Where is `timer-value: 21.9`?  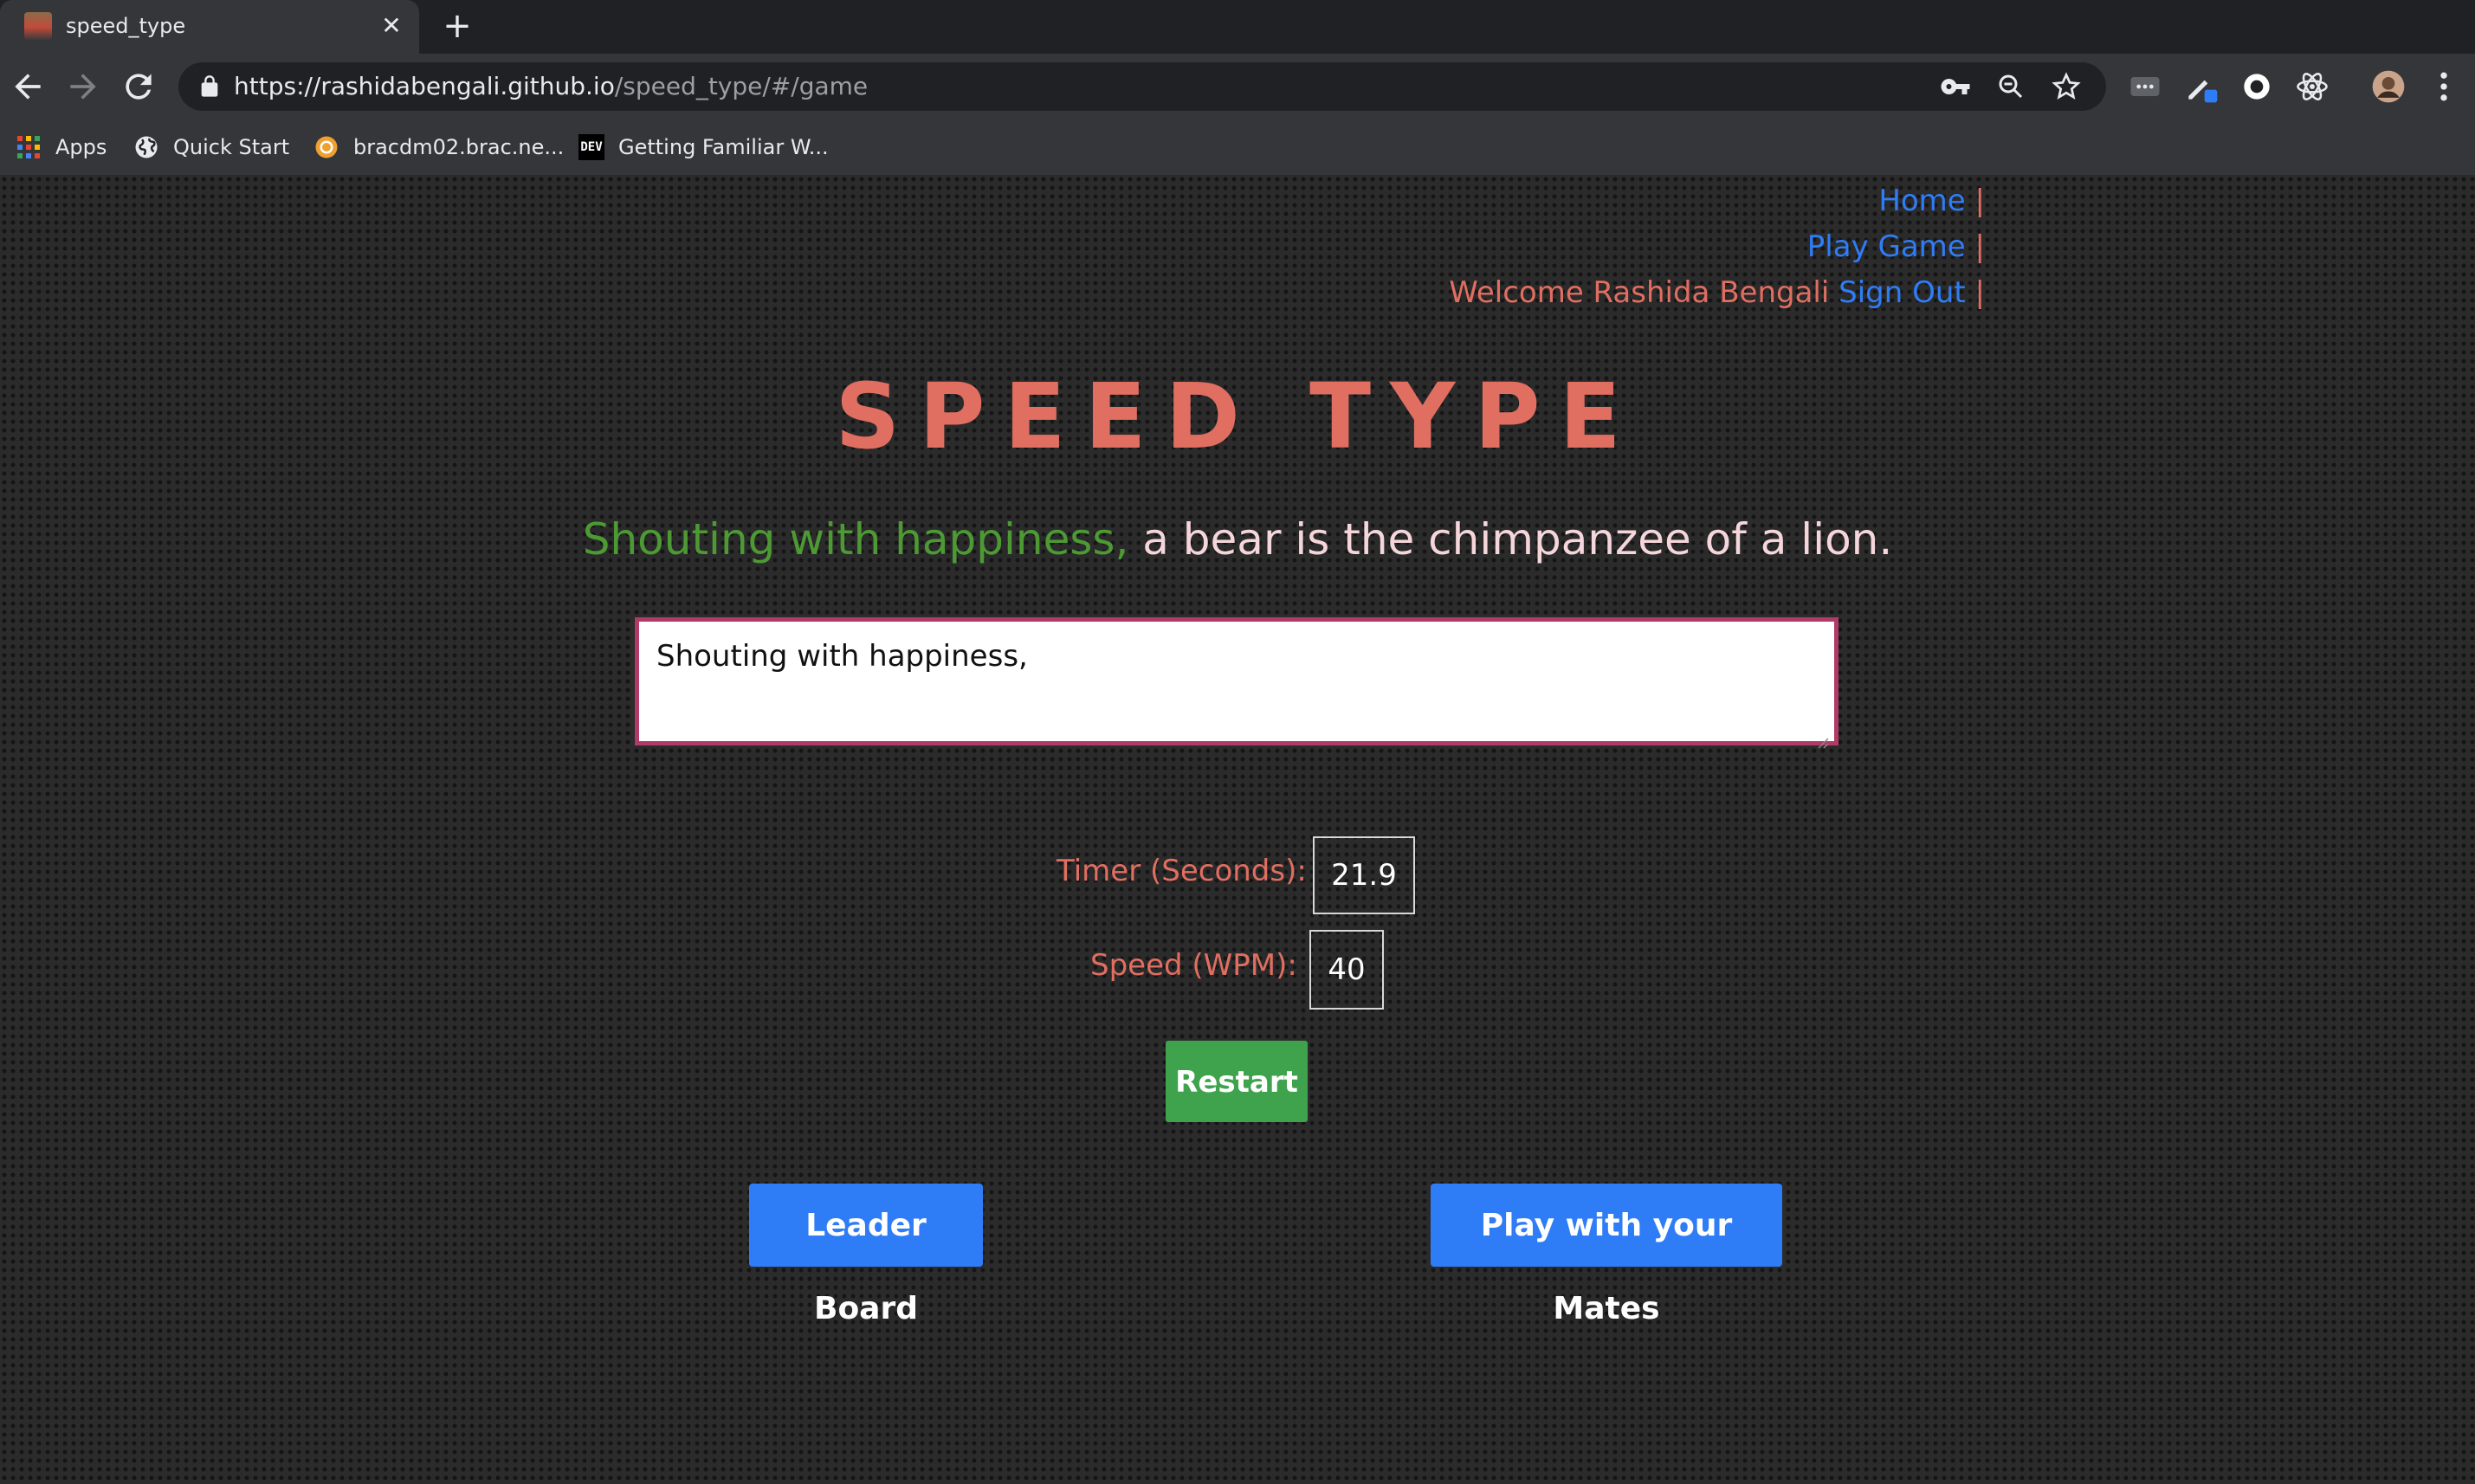
timer-value: 21.9 is located at coordinates (1364, 875).